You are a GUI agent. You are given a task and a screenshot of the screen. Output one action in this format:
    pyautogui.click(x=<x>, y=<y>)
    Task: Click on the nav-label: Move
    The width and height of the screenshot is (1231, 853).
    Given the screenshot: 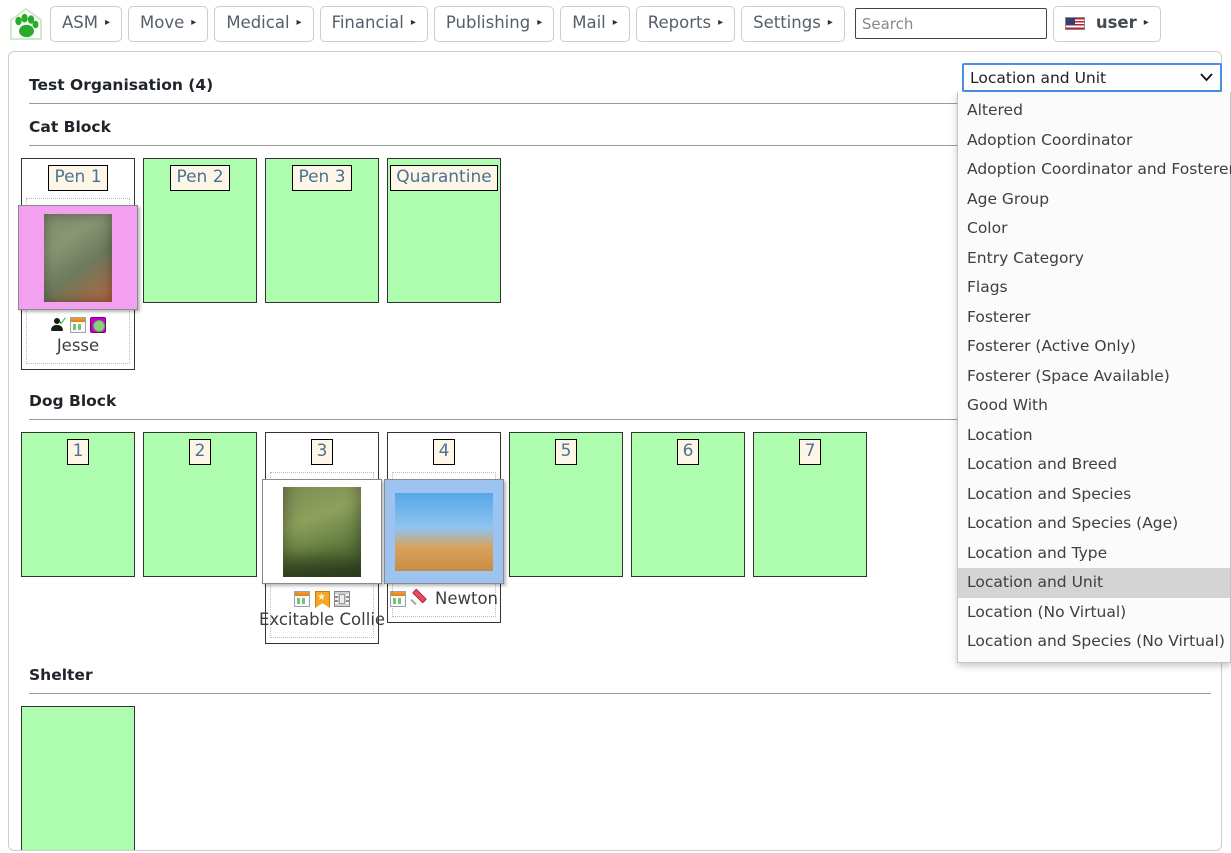 What is the action you would take?
    pyautogui.click(x=162, y=22)
    